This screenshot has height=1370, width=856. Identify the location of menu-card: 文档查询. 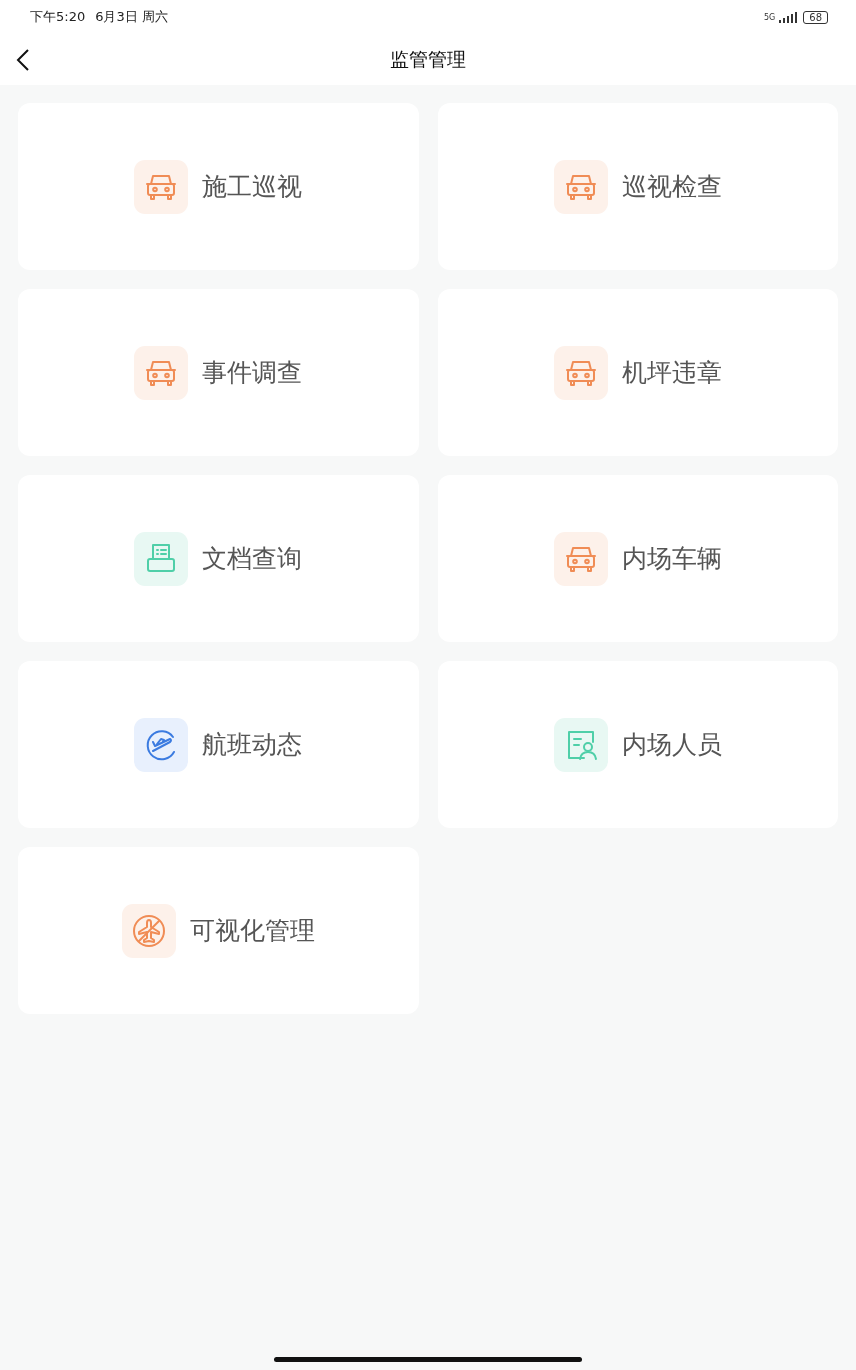
(218, 558).